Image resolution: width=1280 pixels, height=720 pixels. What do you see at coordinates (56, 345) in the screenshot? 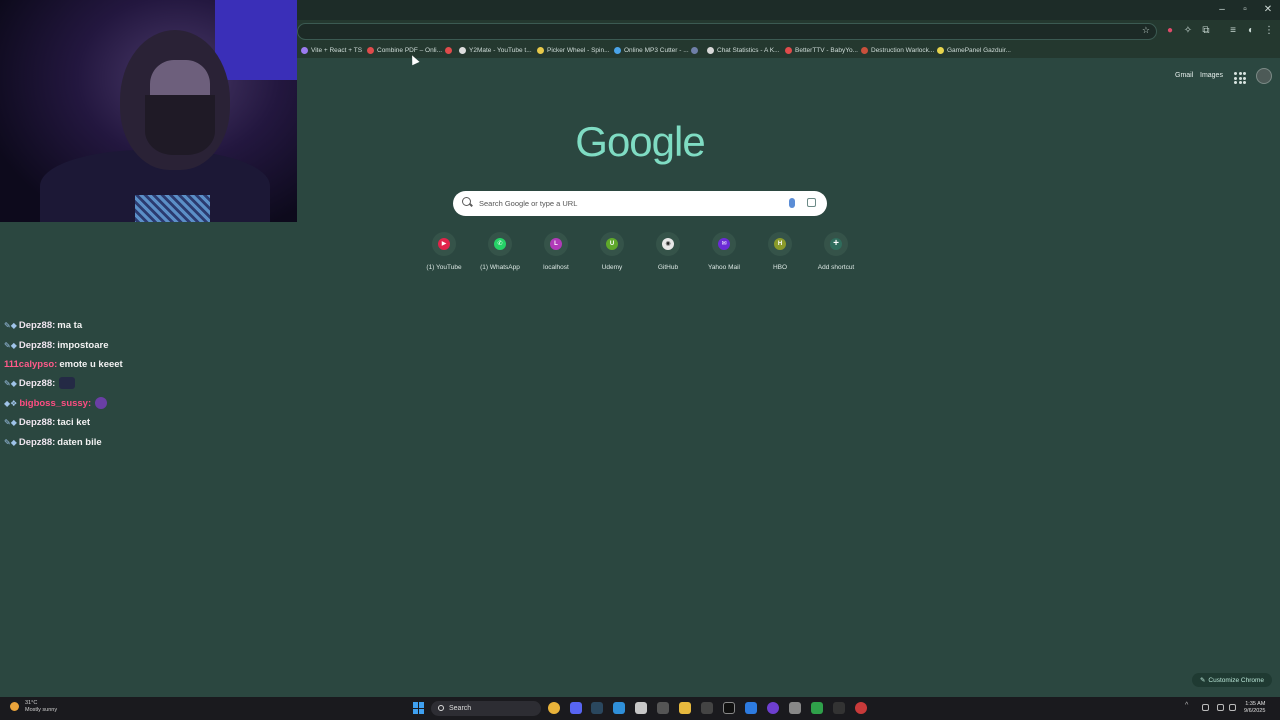
I see `chat-message: ✎◆ Depz88: impostoare` at bounding box center [56, 345].